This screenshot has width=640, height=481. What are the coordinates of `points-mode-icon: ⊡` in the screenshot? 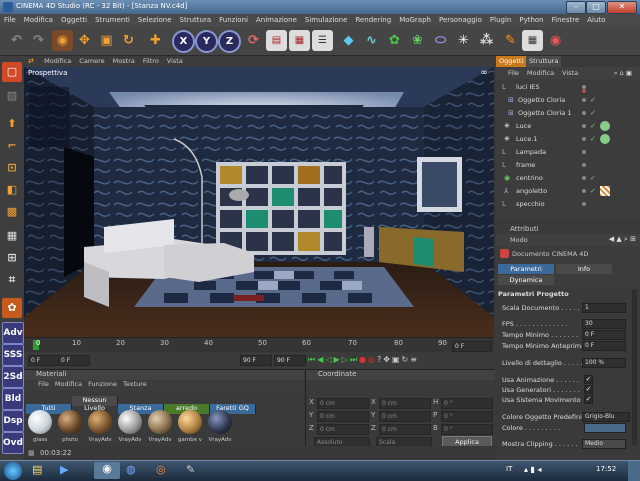 It's located at (12, 168).